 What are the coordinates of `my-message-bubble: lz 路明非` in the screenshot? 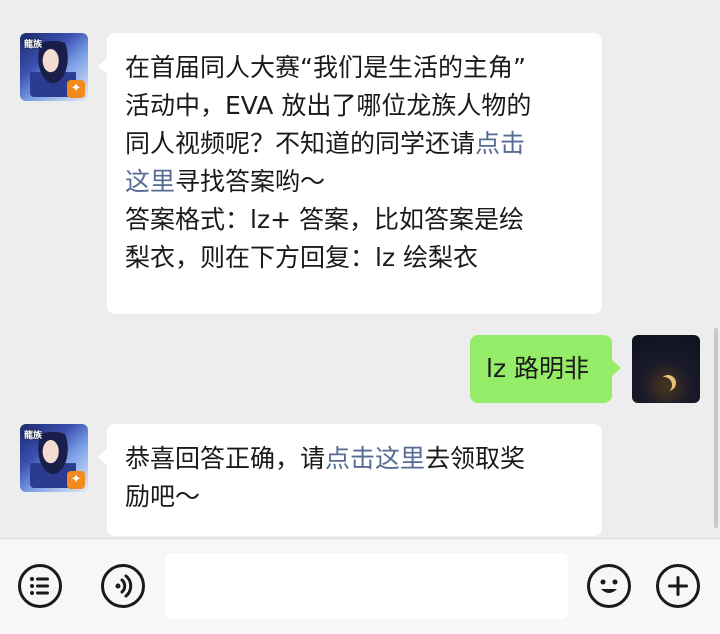 It's located at (545, 369).